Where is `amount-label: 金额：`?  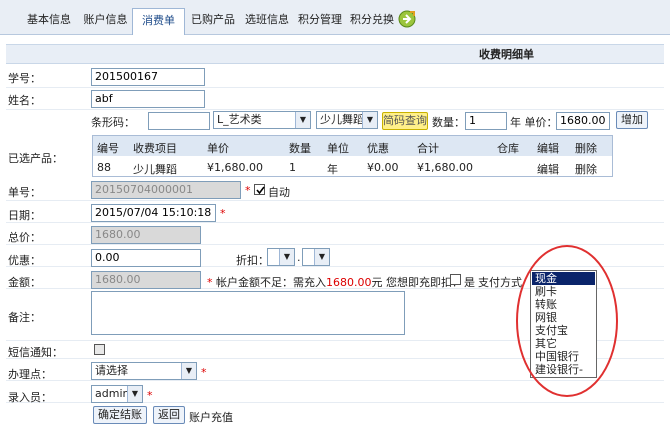
amount-label: 金额： is located at coordinates (24, 282).